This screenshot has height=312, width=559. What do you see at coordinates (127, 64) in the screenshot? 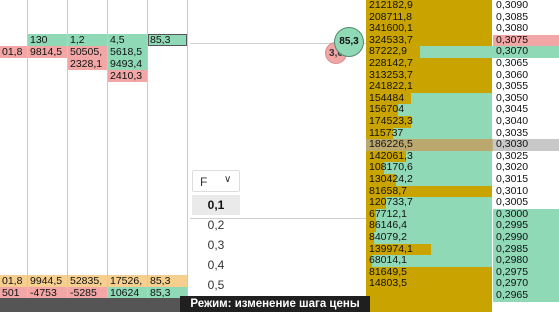
I see `trade-cell: 9493,4` at bounding box center [127, 64].